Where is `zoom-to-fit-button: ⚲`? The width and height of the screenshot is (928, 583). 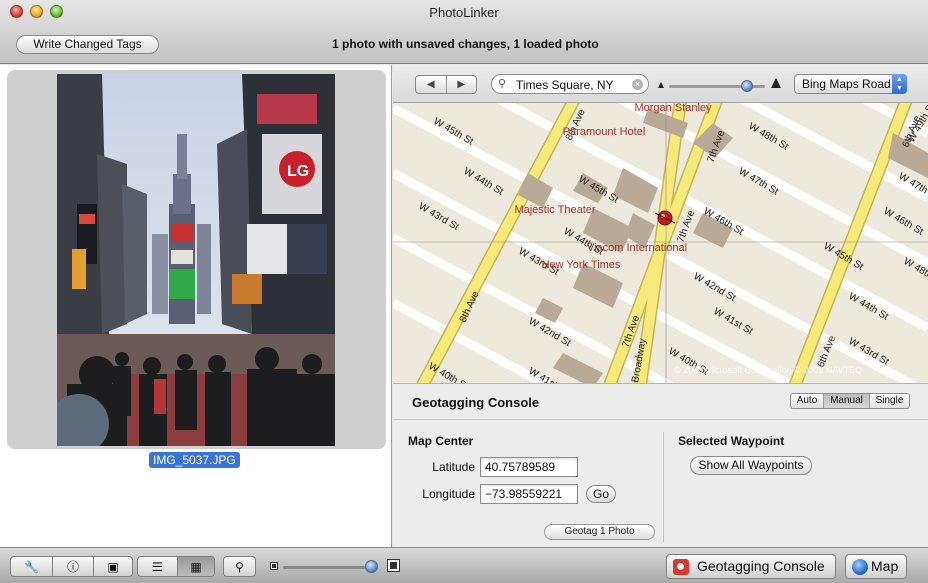
zoom-to-fit-button: ⚲ is located at coordinates (239, 566).